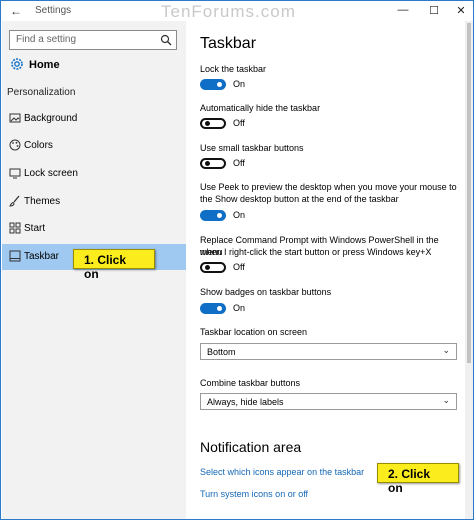 This screenshot has height=520, width=474. I want to click on setting-label: Use small taskbar buttons, so click(252, 148).